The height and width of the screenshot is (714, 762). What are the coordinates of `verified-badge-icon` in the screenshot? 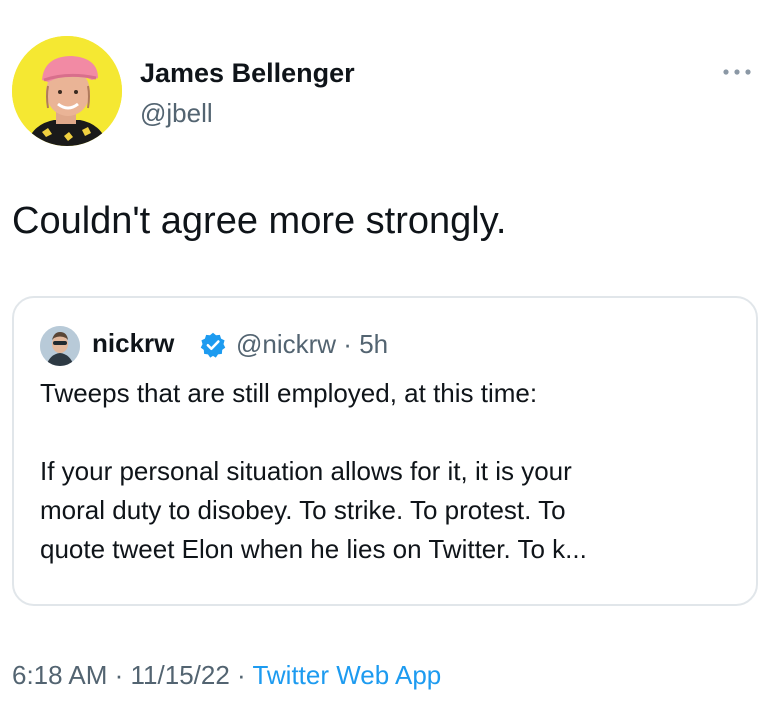 It's located at (213, 345).